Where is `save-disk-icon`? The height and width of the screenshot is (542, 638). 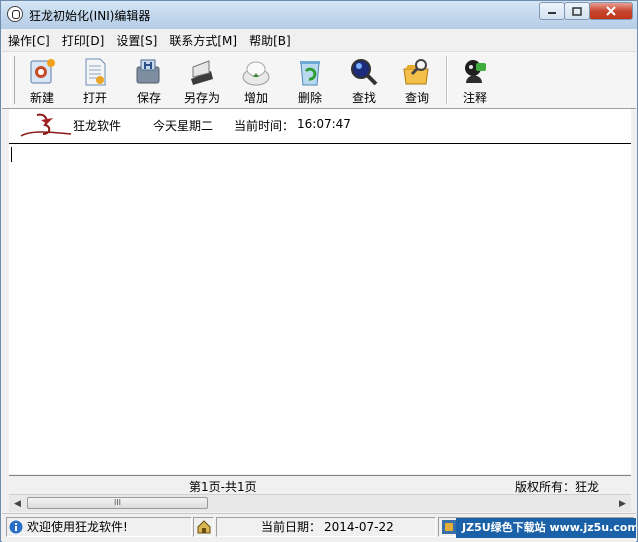
save-disk-icon is located at coordinates (149, 72).